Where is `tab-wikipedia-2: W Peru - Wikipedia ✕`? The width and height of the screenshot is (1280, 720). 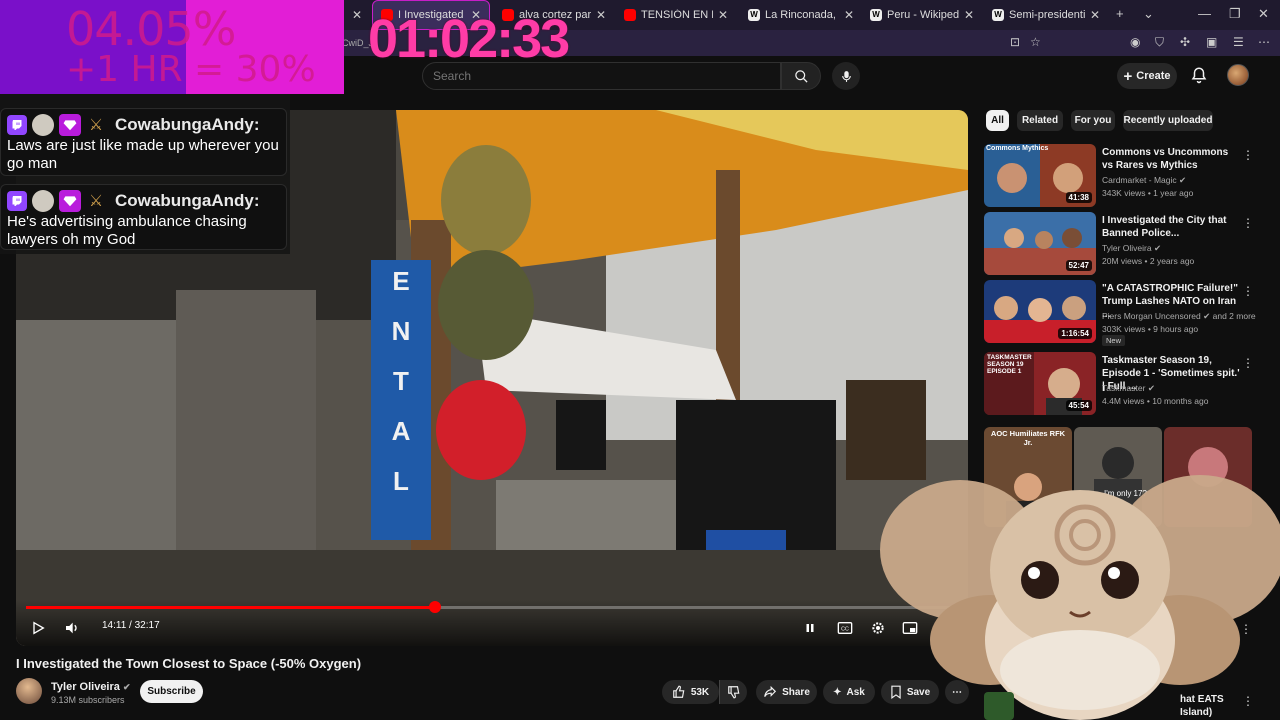
tab-wikipedia-2: W Peru - Wikipedia ✕ is located at coordinates (922, 15).